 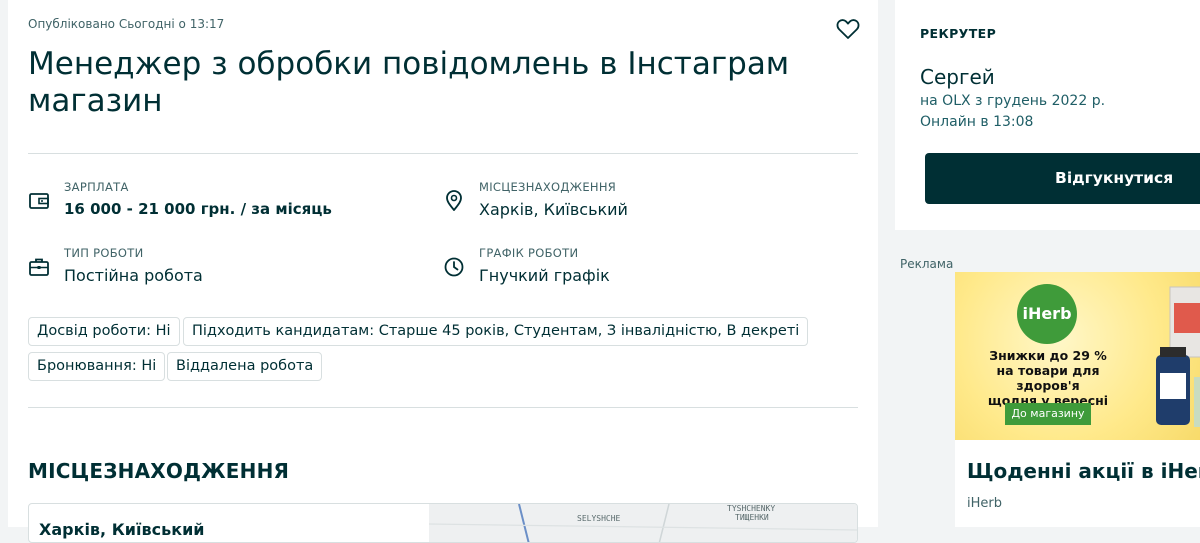 I want to click on ad-shop-button: До магазину, so click(x=1048, y=414).